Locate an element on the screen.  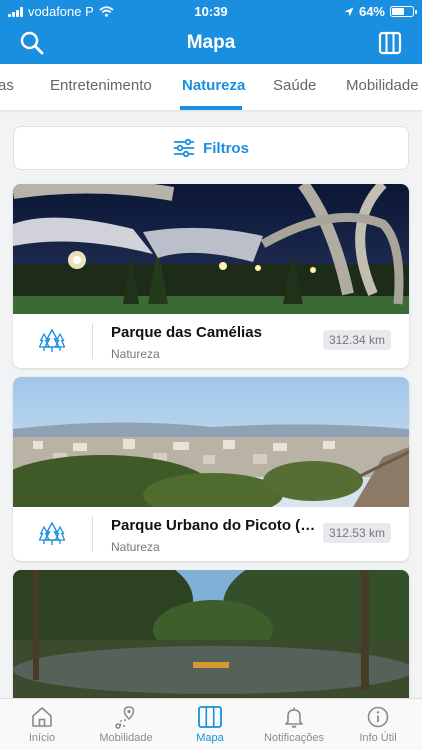
nav-inicio: Início is located at coordinates (42, 724).